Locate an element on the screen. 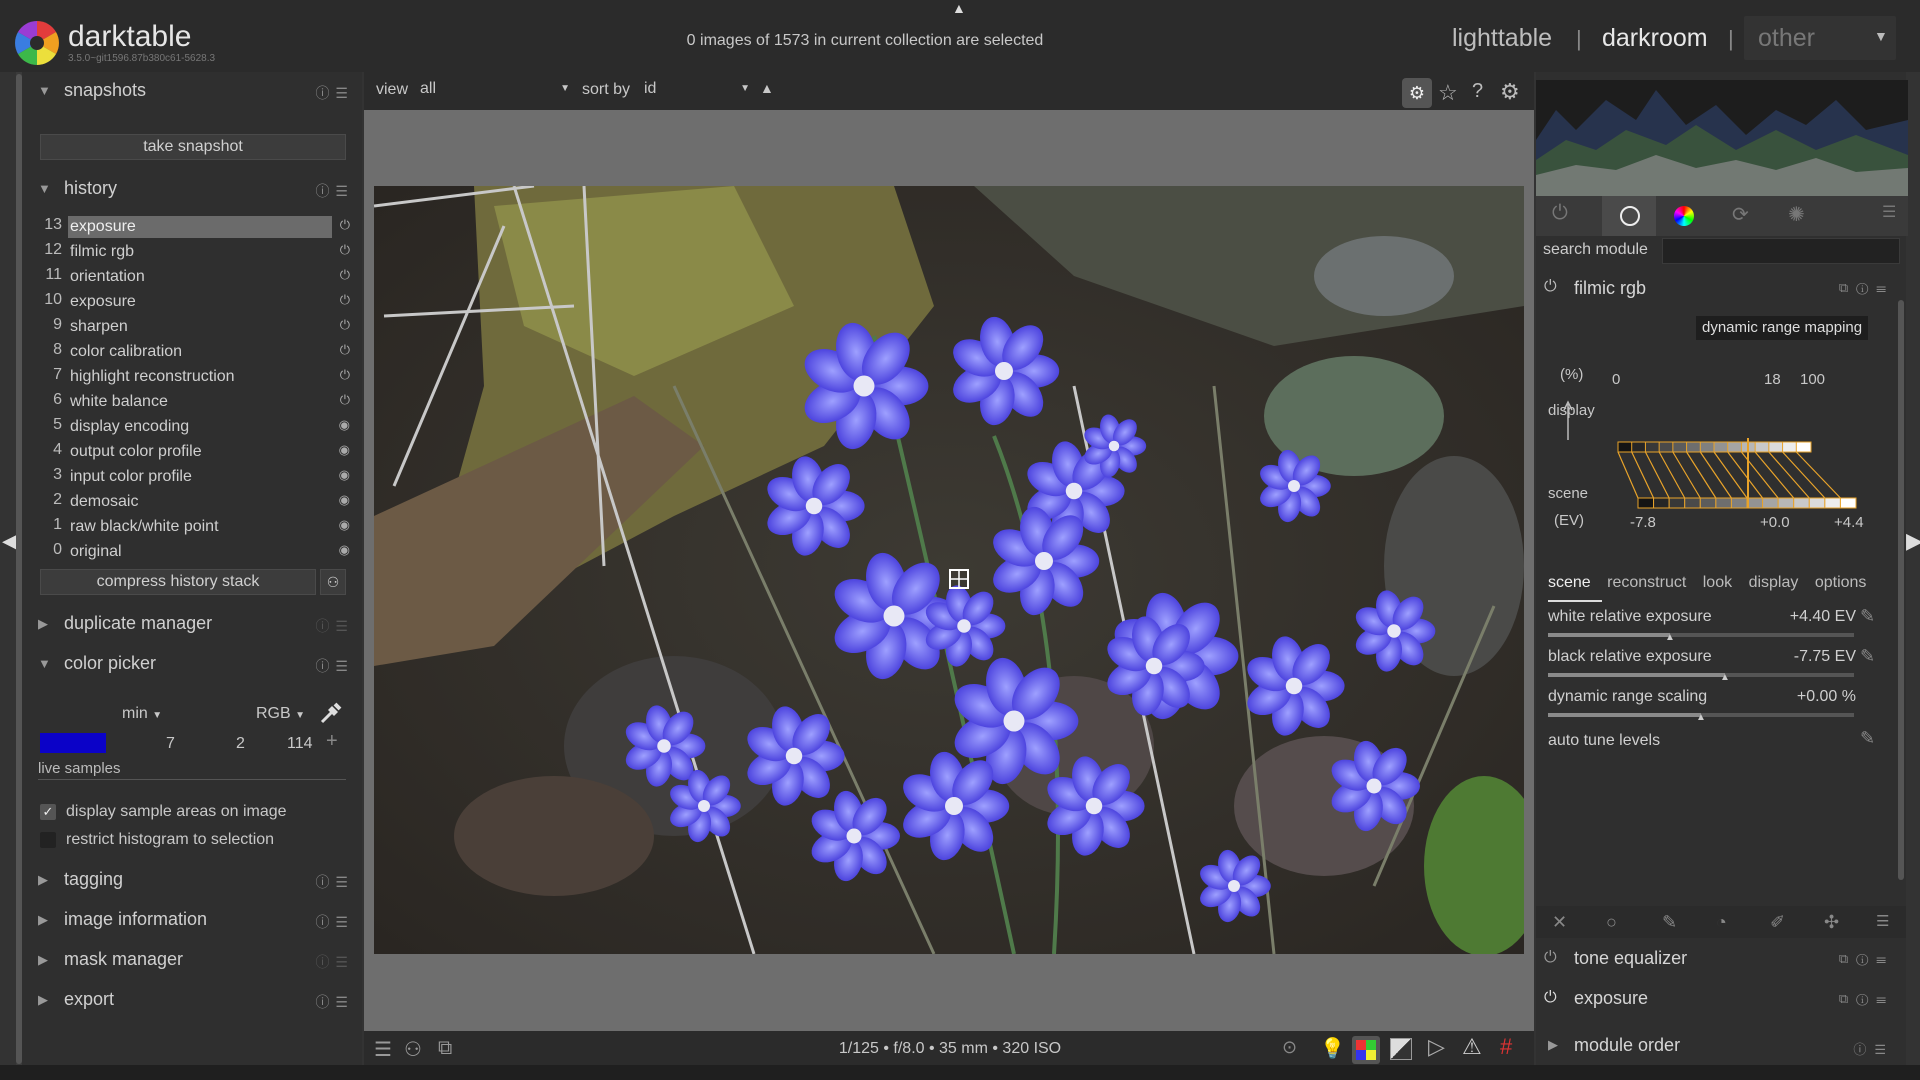 The height and width of the screenshot is (1080, 1920). view-lighttable: lighttable is located at coordinates (1502, 38).